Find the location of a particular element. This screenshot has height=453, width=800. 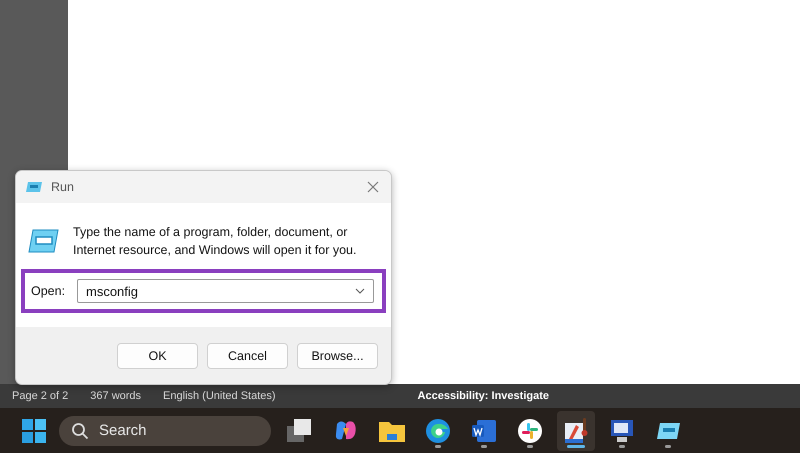

status-text: English (United States) is located at coordinates (219, 396).